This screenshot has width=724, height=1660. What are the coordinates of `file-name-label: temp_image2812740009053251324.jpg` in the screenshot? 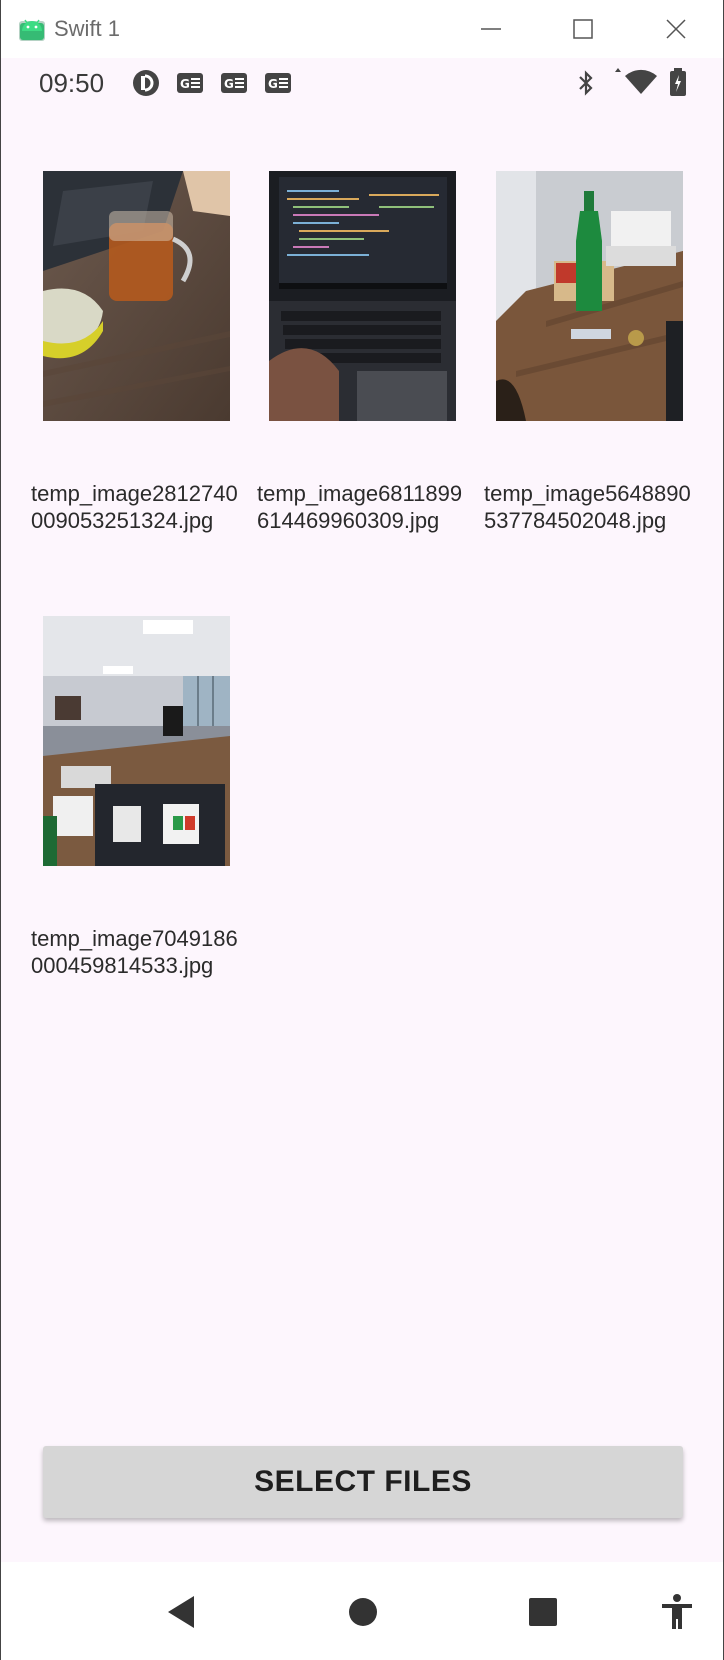 It's located at (134, 507).